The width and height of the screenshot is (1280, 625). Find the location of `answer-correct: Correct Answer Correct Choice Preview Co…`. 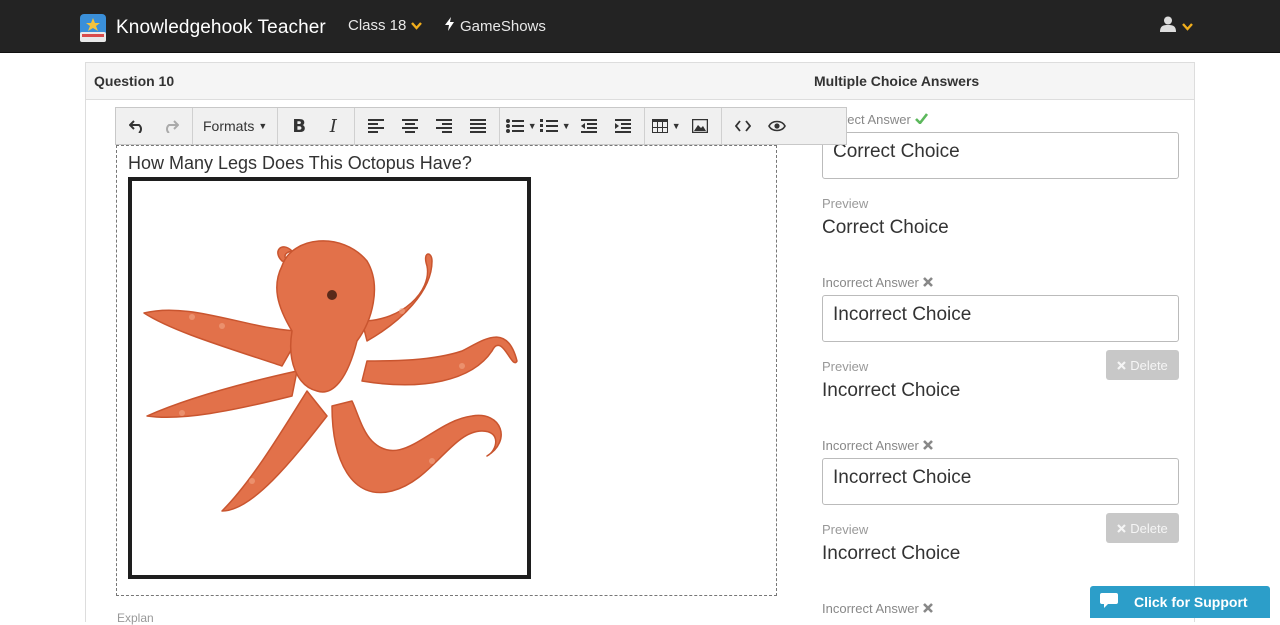

answer-correct: Correct Answer Correct Choice Preview Co… is located at coordinates (1000, 175).